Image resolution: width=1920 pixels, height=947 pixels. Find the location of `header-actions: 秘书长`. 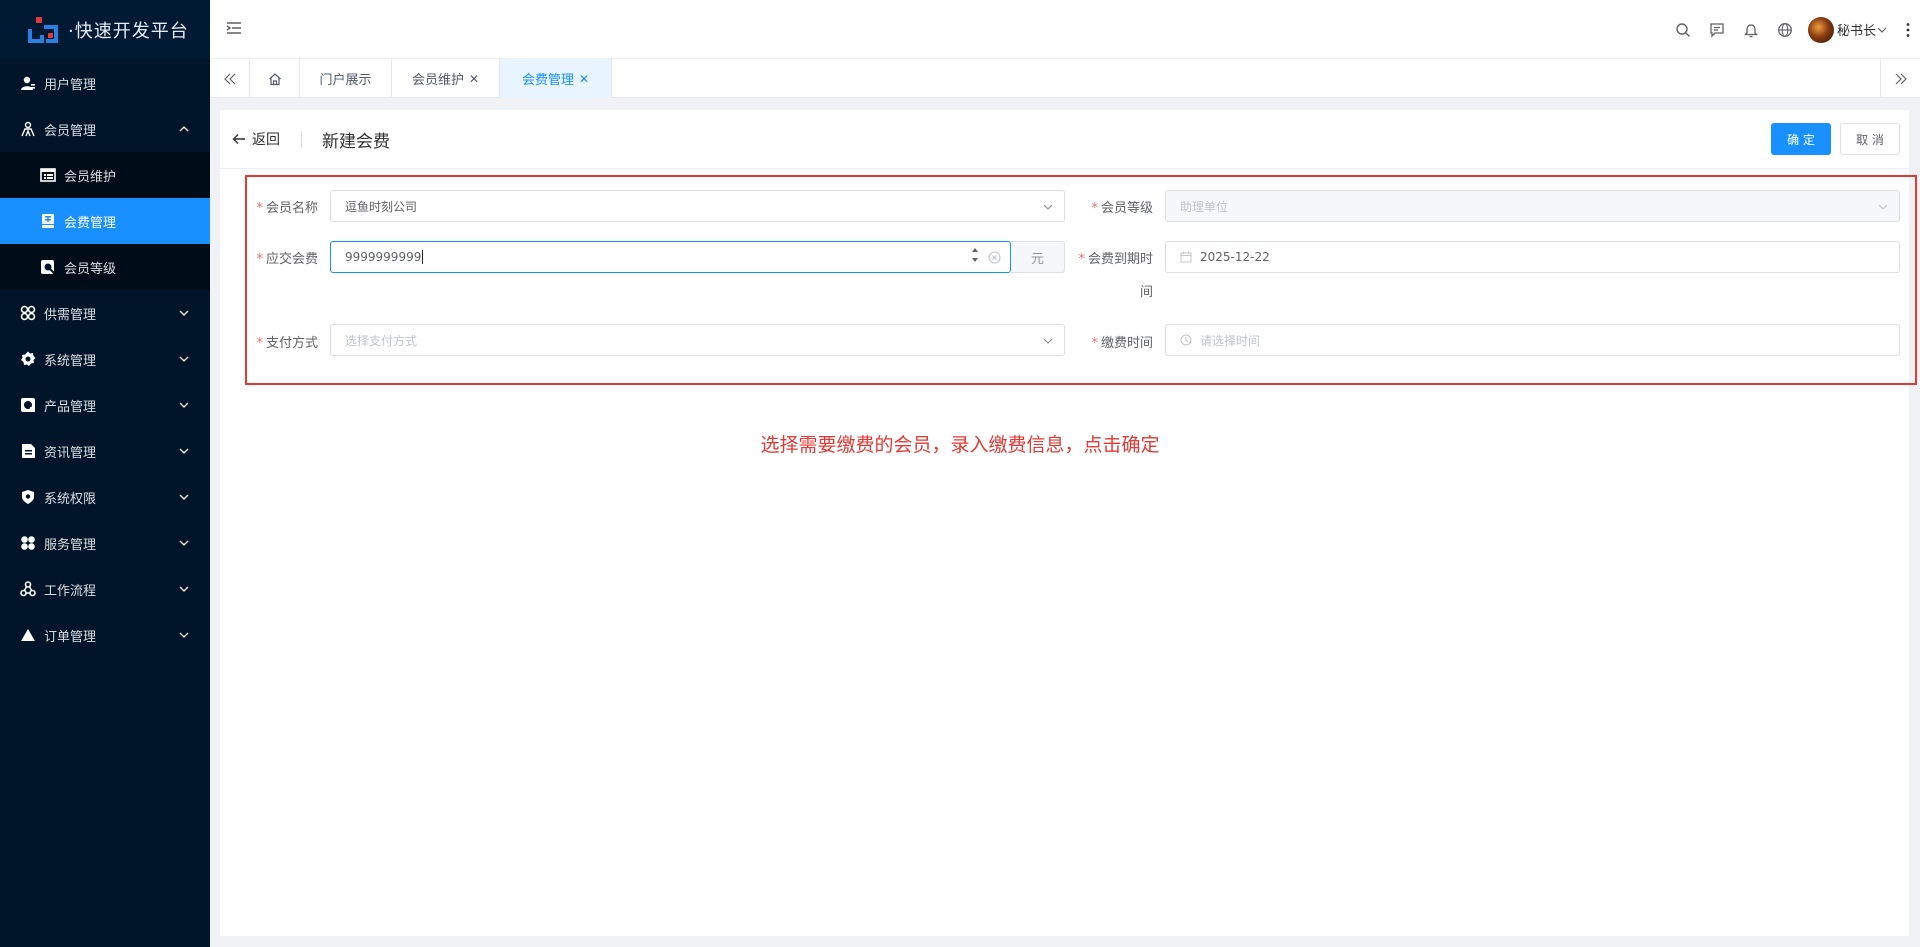

header-actions: 秘书长 is located at coordinates (1793, 29).